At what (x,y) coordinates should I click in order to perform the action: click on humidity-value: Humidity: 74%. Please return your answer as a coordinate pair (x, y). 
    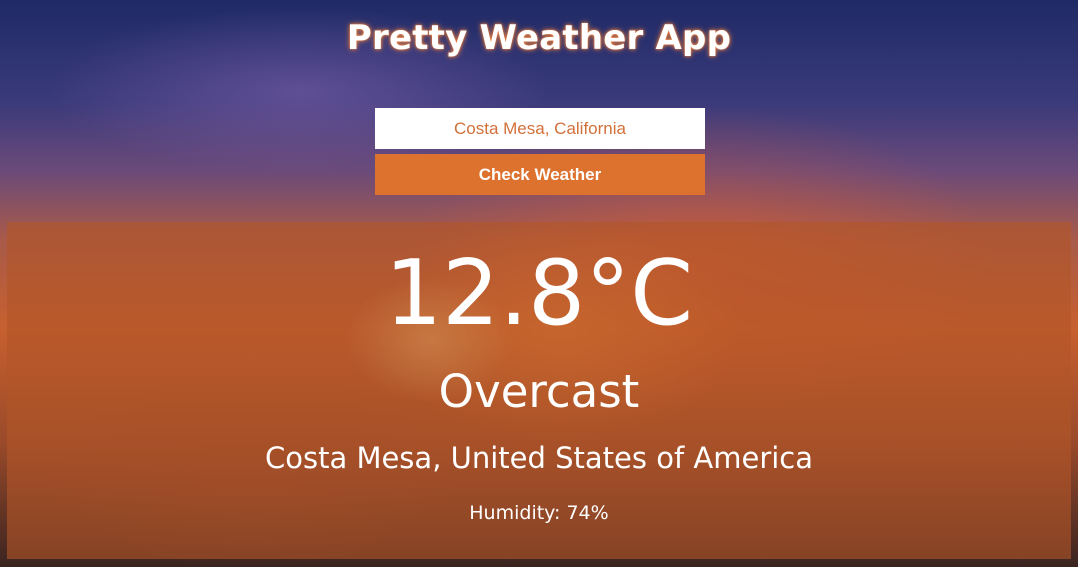
    Looking at the image, I should click on (539, 513).